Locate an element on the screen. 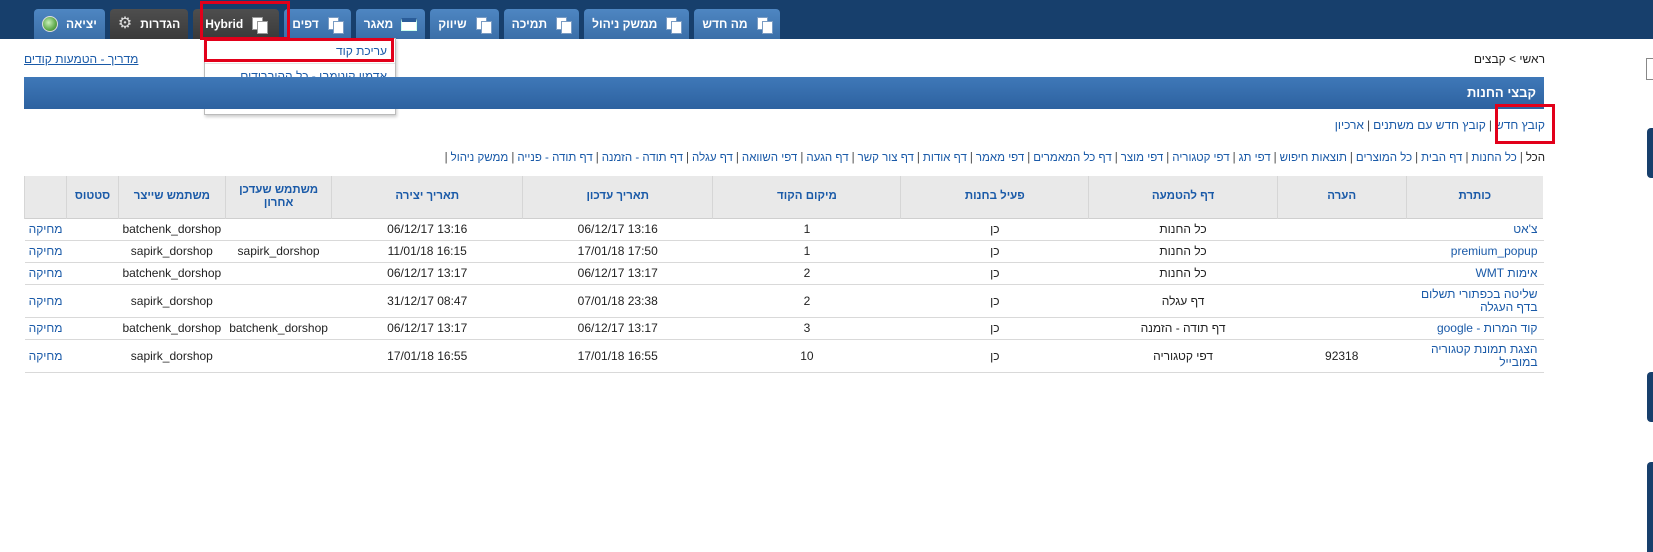 The height and width of the screenshot is (552, 1653). column-header-title: כותרת is located at coordinates (1475, 197).